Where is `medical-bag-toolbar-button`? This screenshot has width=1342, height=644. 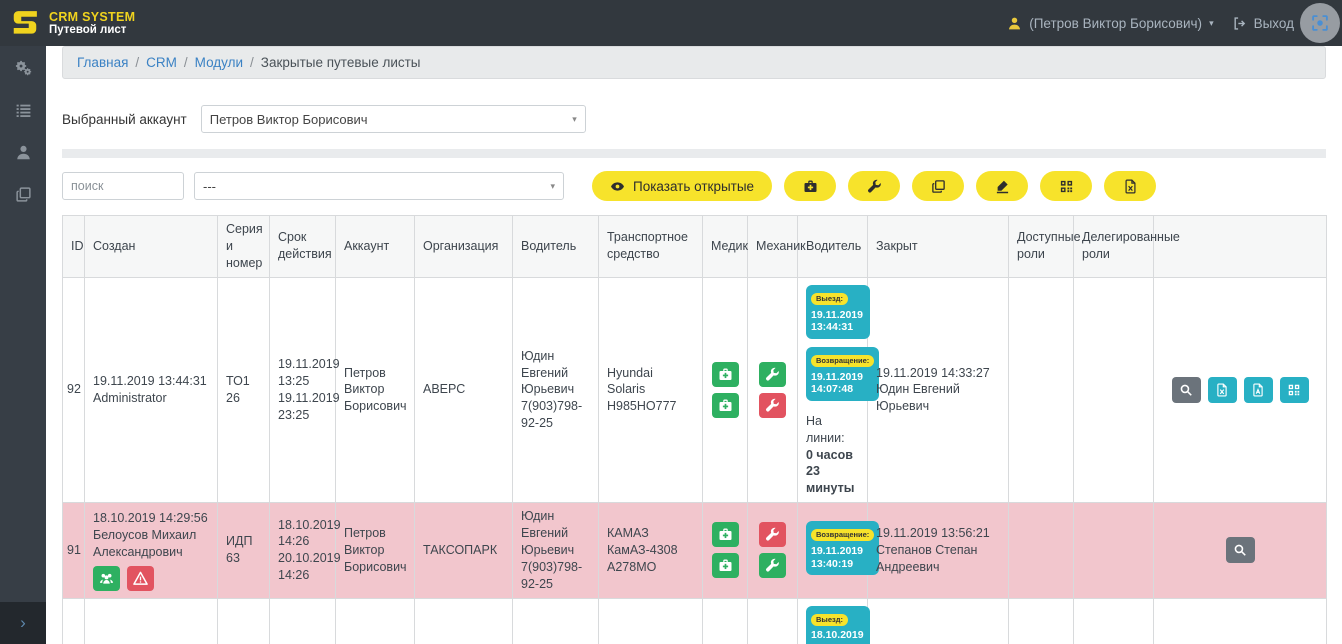 medical-bag-toolbar-button is located at coordinates (810, 186).